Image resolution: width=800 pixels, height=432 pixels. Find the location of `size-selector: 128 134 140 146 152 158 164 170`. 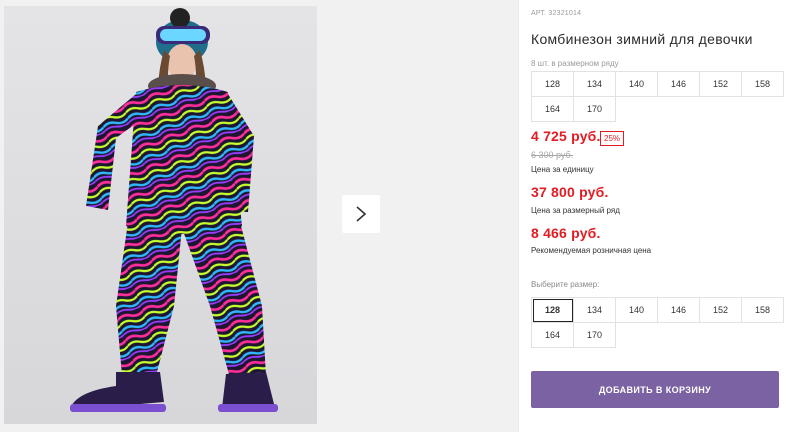

size-selector: 128 134 140 146 152 158 164 170 is located at coordinates (657, 322).